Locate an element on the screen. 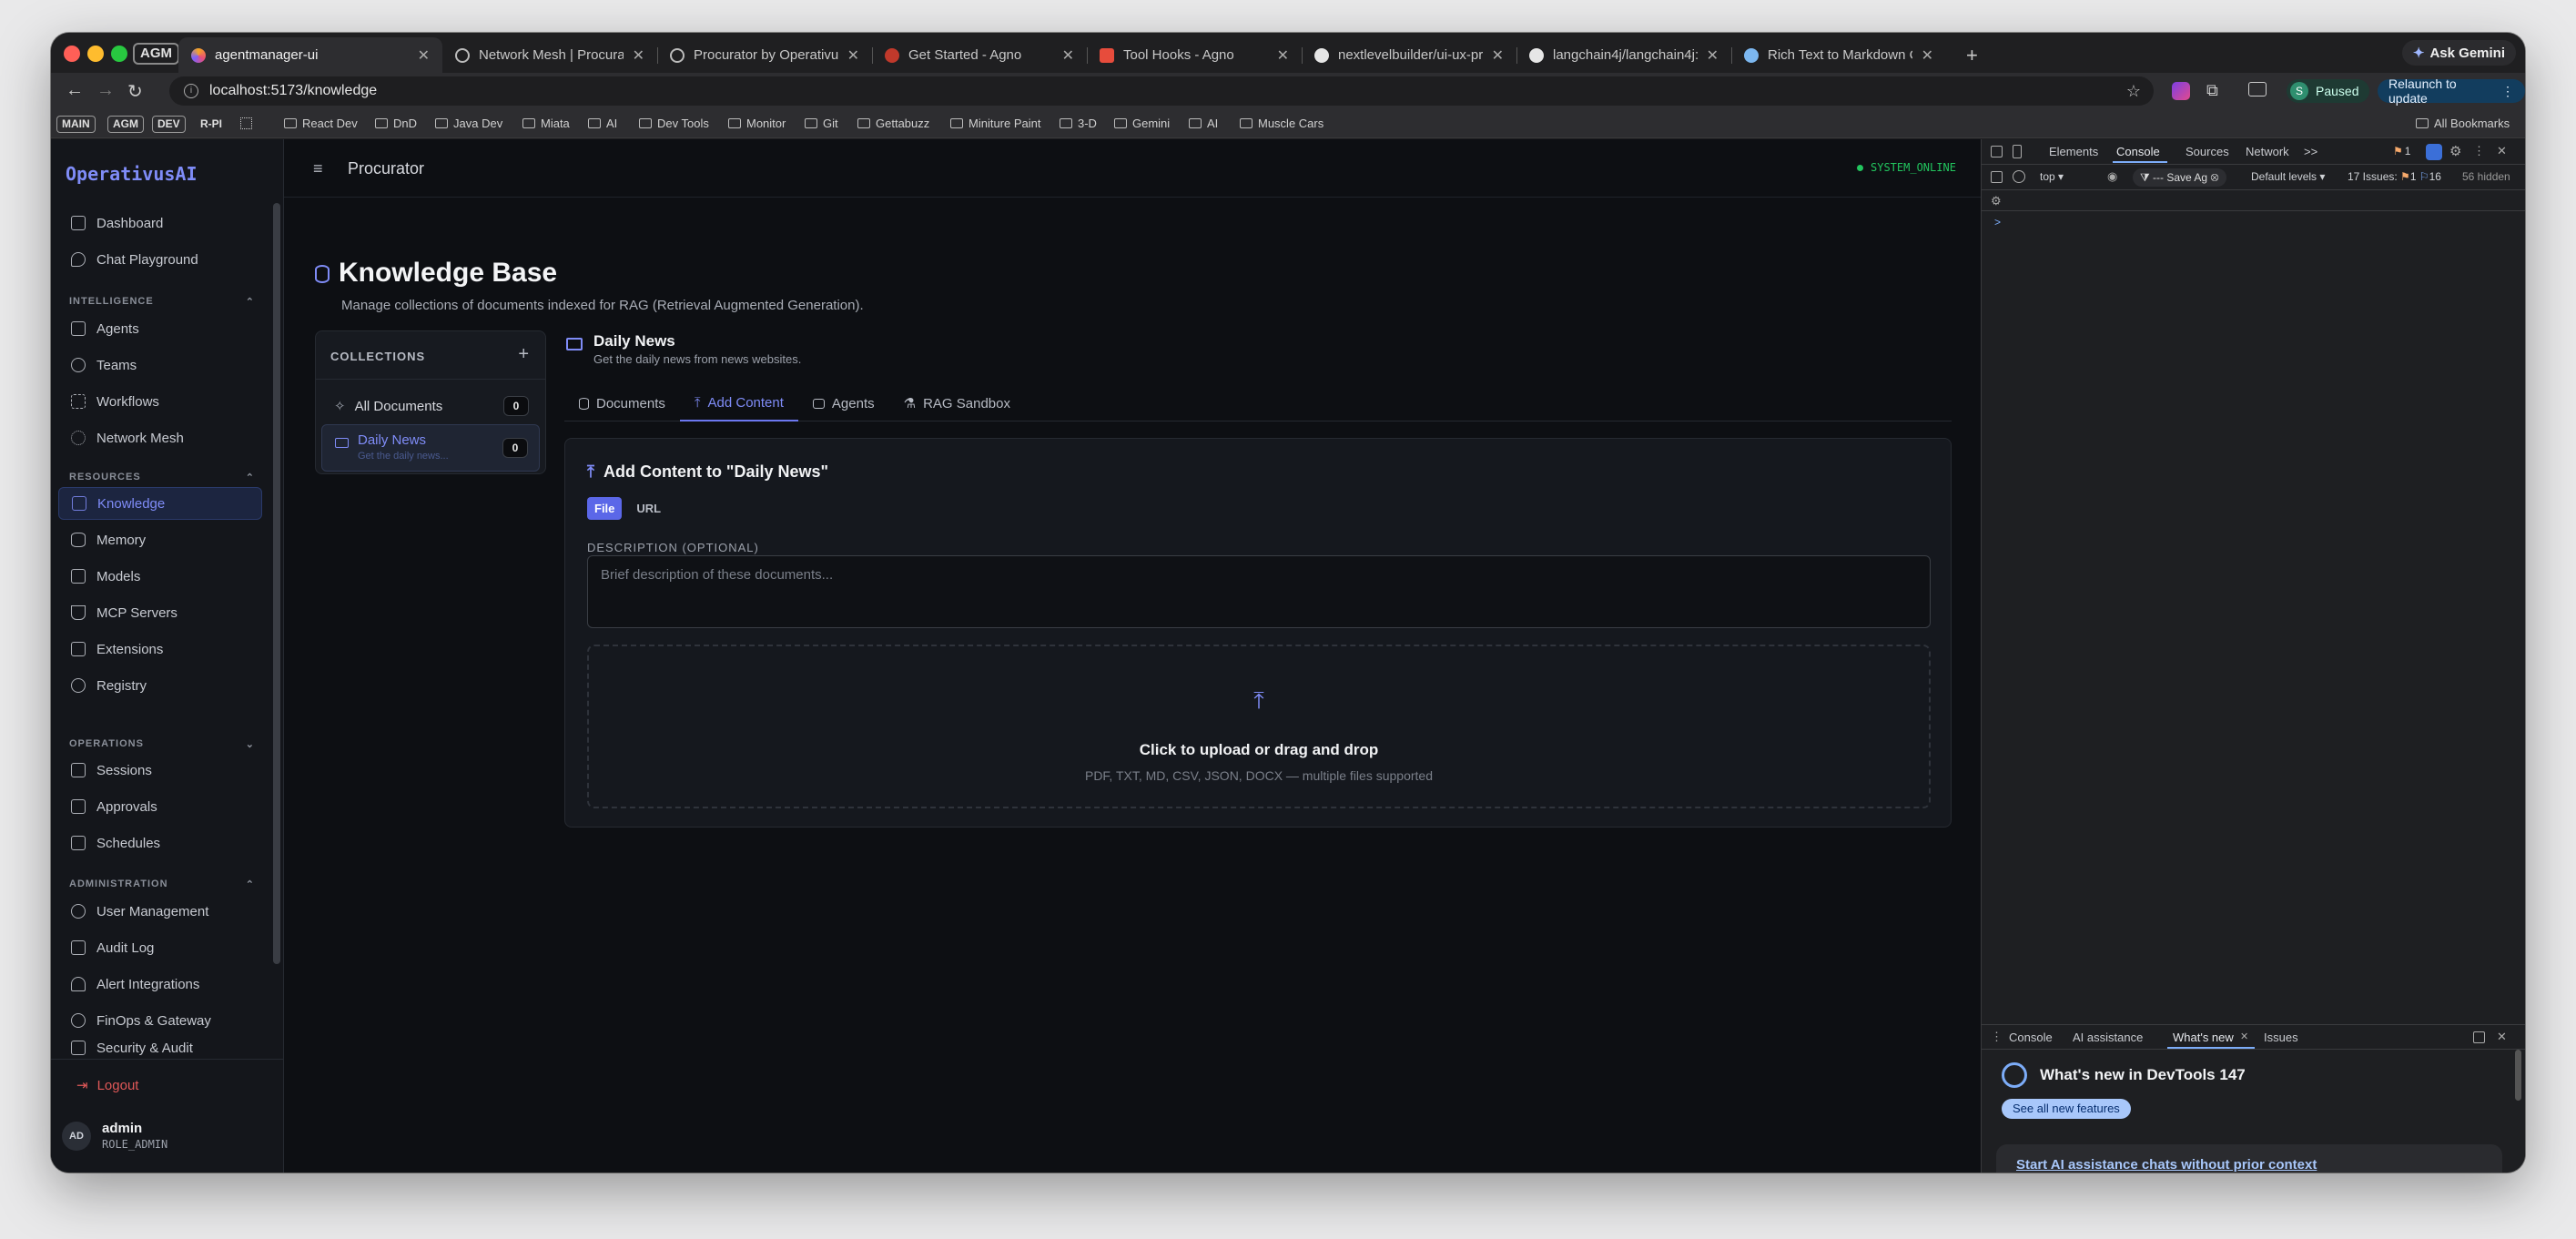  browser-tab: Get Started - Agno ✕ is located at coordinates (979, 55).